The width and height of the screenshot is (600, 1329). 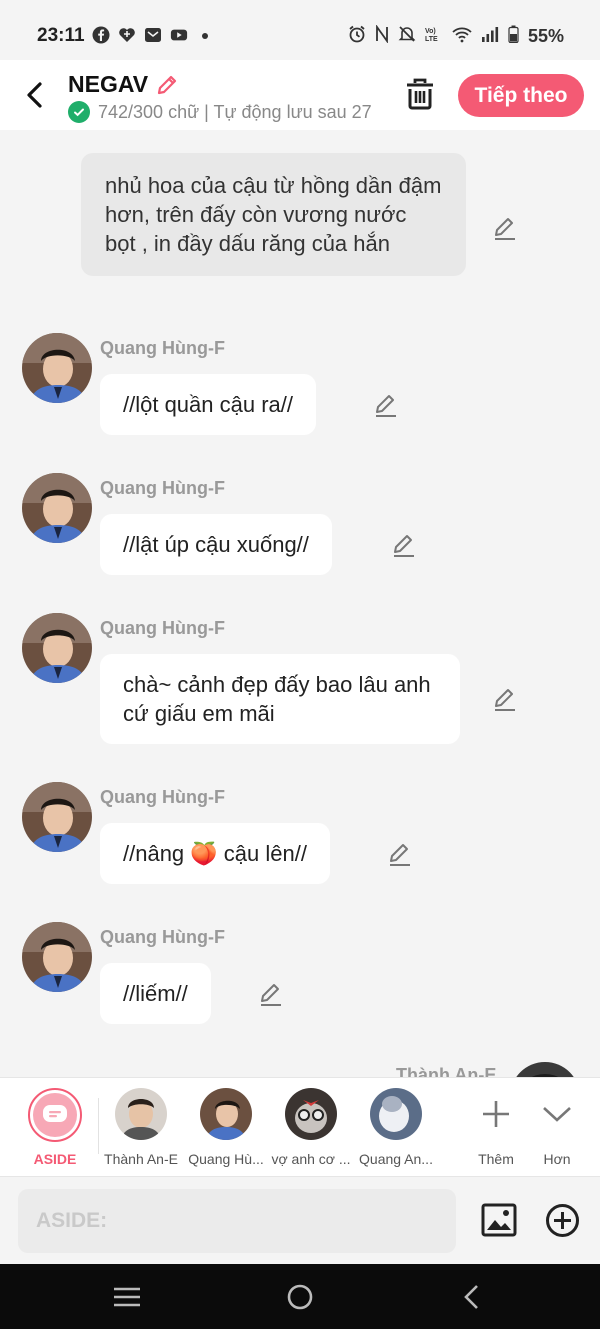 I want to click on back-button, so click(x=35, y=95).